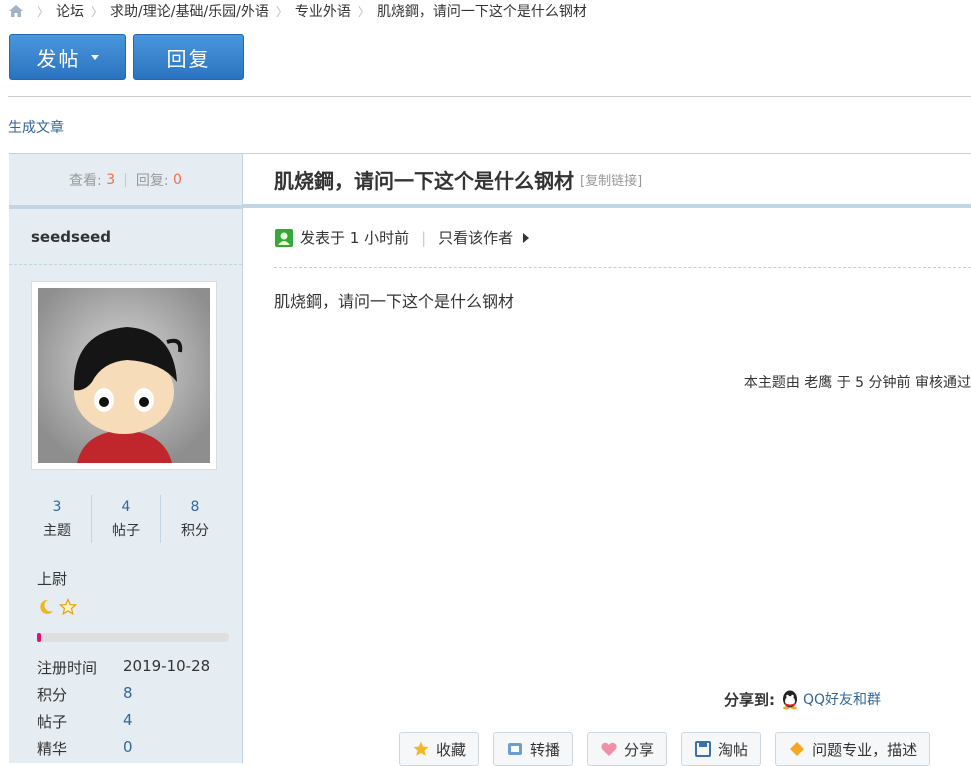 The image size is (971, 766). I want to click on reply-button-label: 回复, so click(188, 58).